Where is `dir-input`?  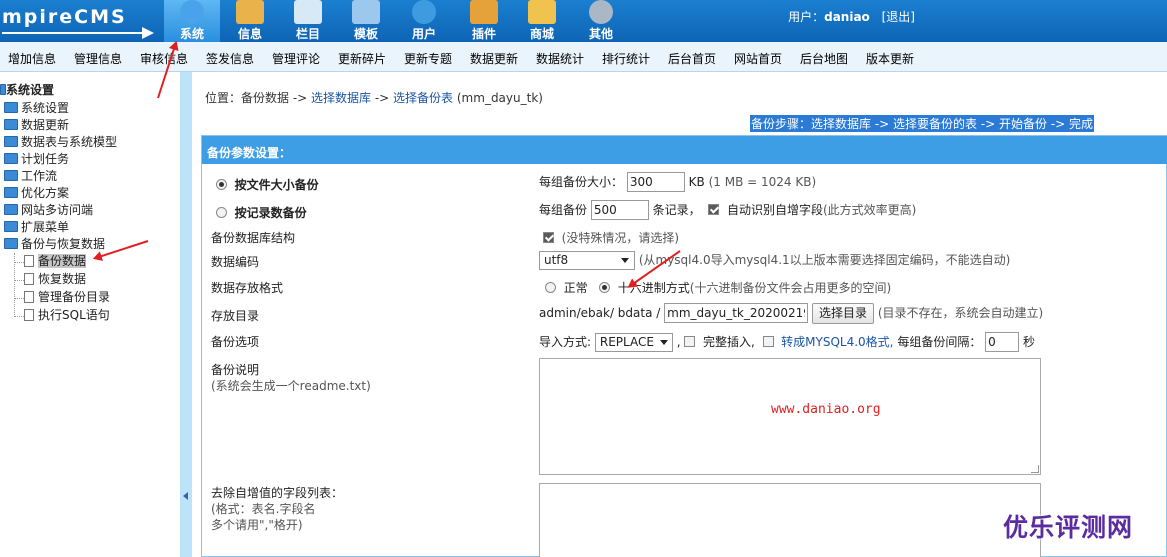 dir-input is located at coordinates (736, 313).